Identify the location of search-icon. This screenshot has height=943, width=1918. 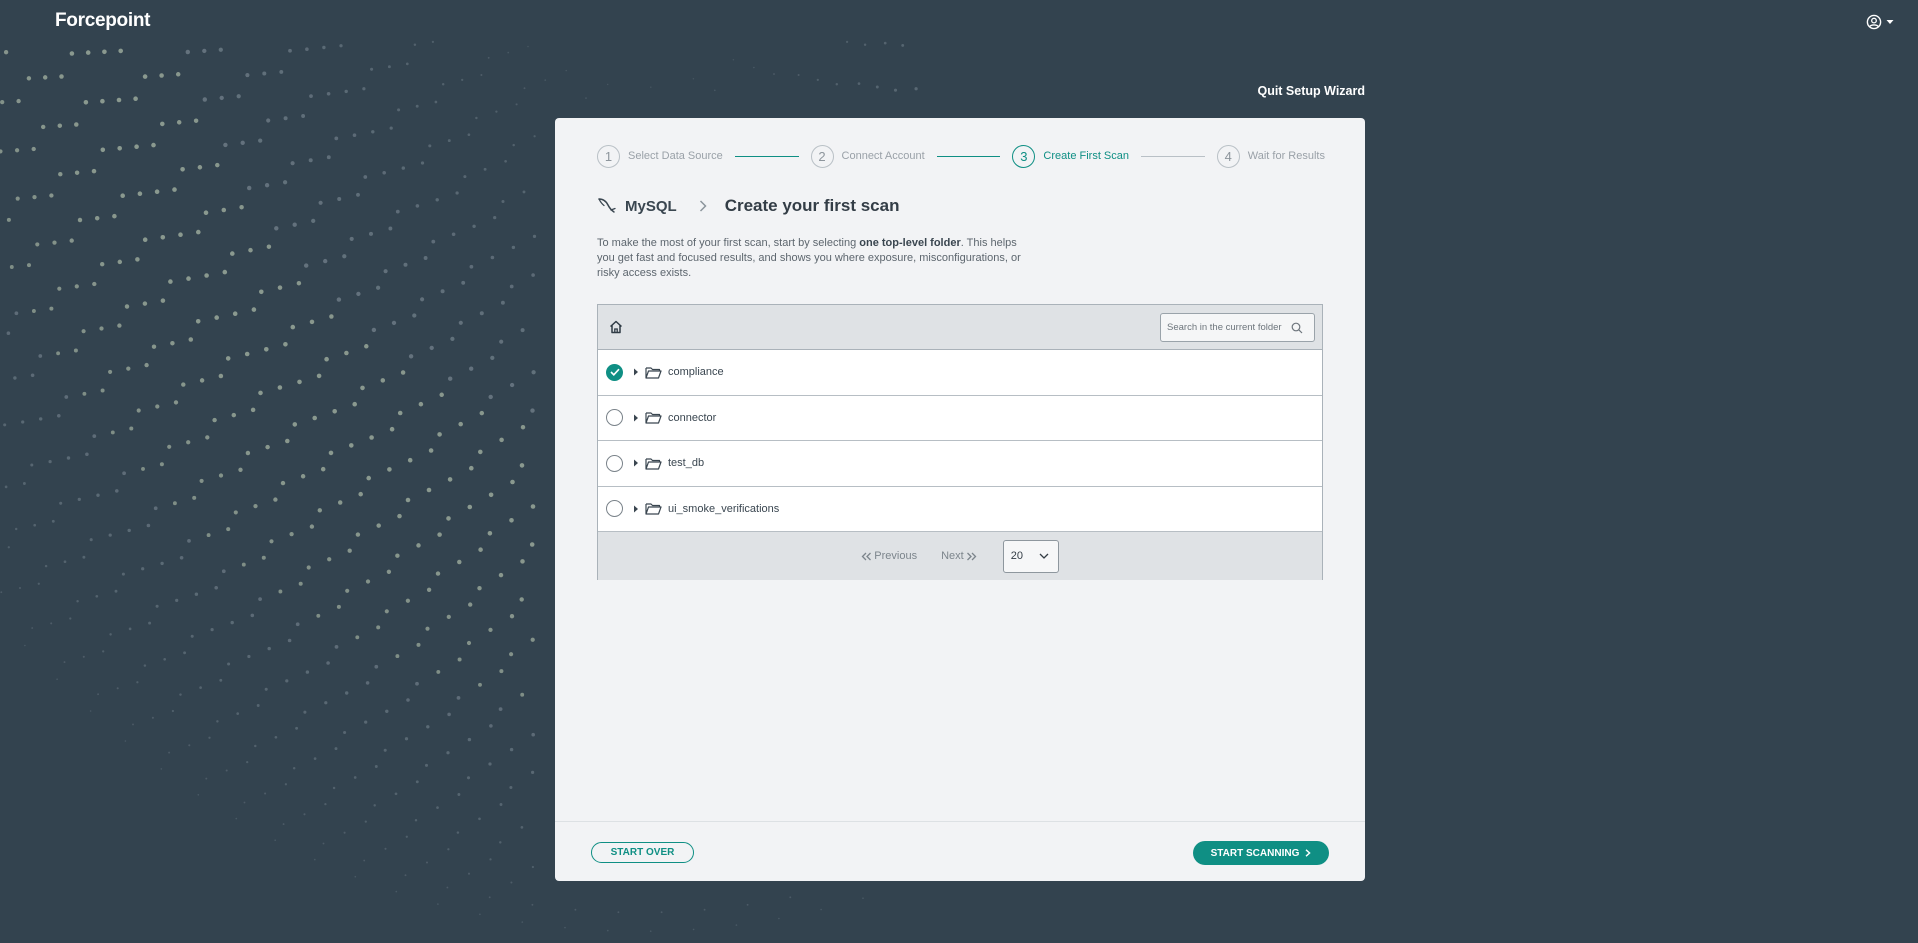
(1297, 328).